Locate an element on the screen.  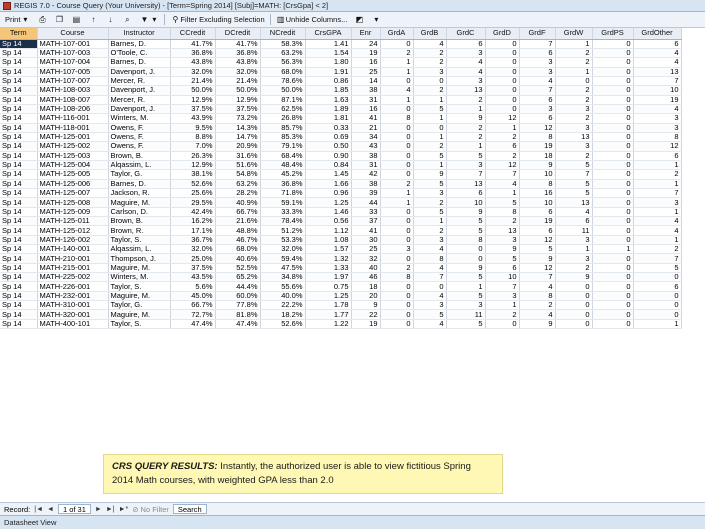
cell-dcredit: 48.8% is located at coordinates (238, 230).